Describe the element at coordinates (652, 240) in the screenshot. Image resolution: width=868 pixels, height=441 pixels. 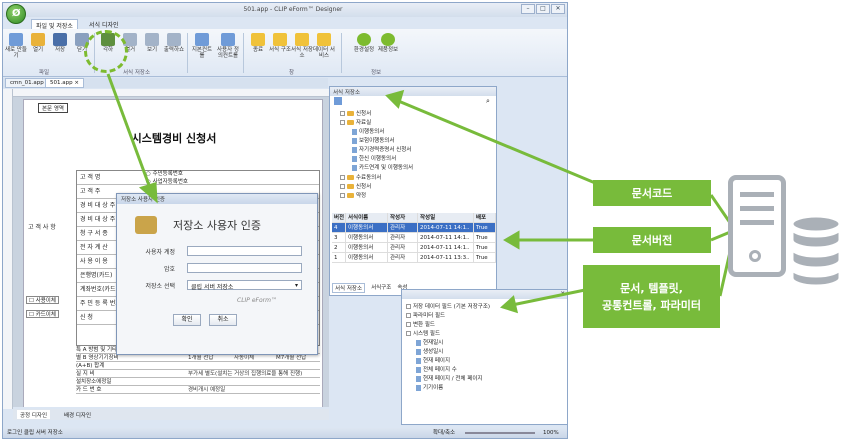
I see `callout-document-version: 문서버전` at that location.